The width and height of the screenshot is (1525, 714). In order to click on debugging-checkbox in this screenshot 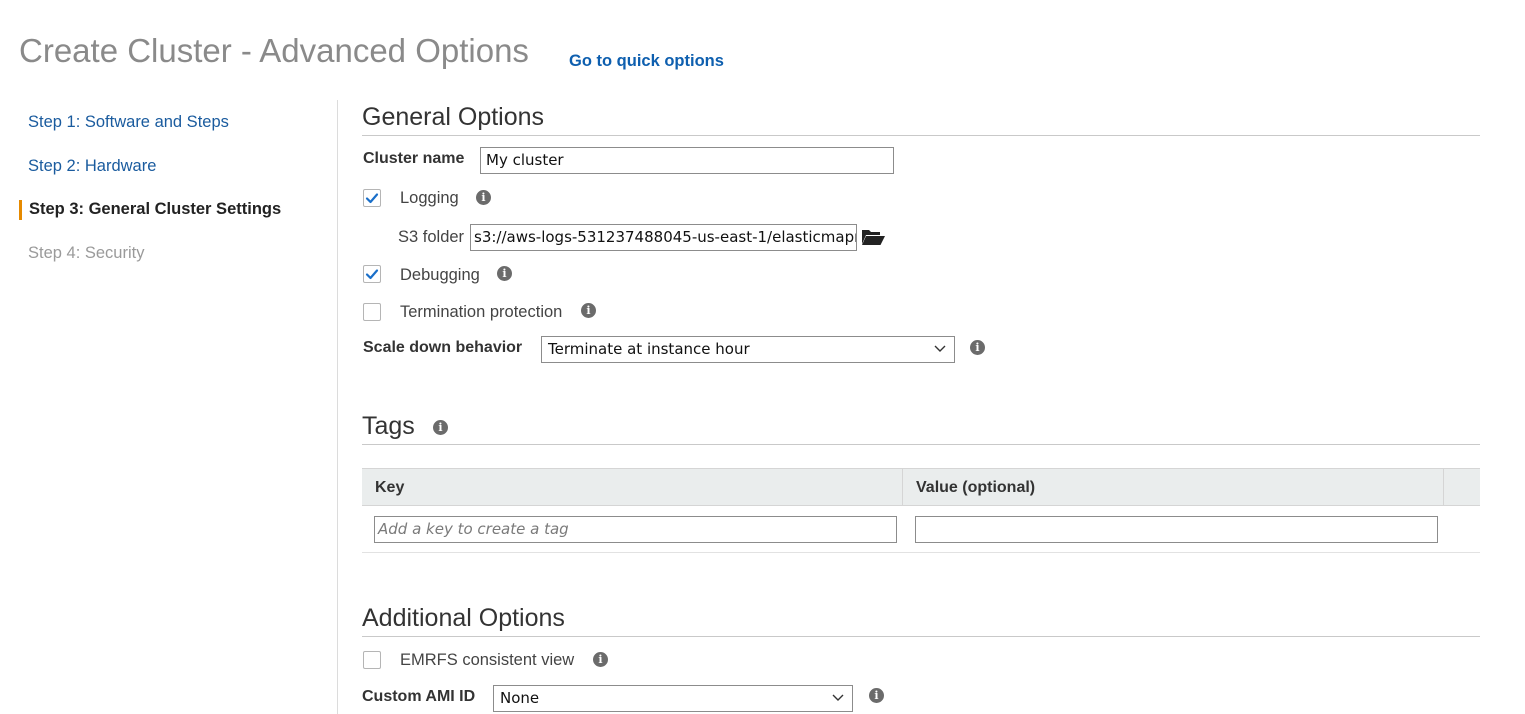, I will do `click(372, 274)`.